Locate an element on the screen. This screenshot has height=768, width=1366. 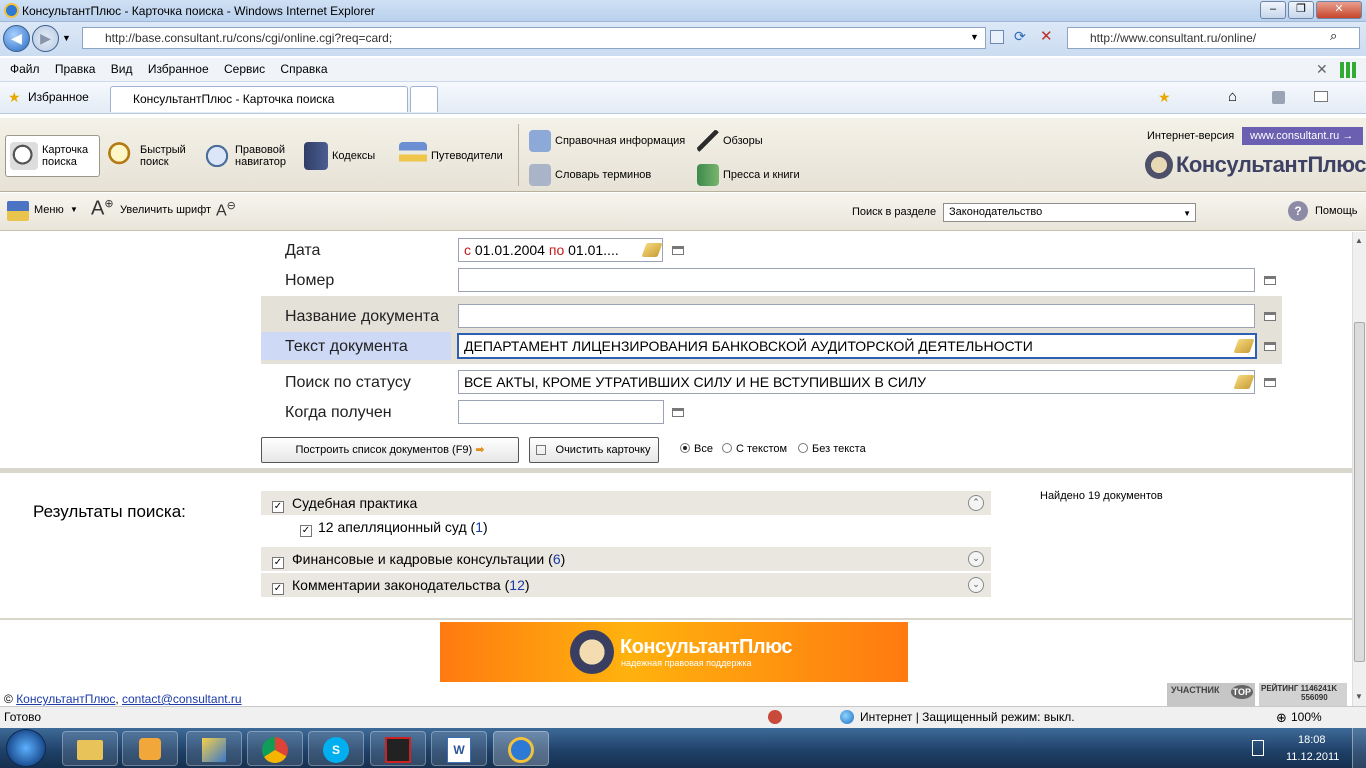
refresh-icon: ⟳ is located at coordinates (1020, 36).